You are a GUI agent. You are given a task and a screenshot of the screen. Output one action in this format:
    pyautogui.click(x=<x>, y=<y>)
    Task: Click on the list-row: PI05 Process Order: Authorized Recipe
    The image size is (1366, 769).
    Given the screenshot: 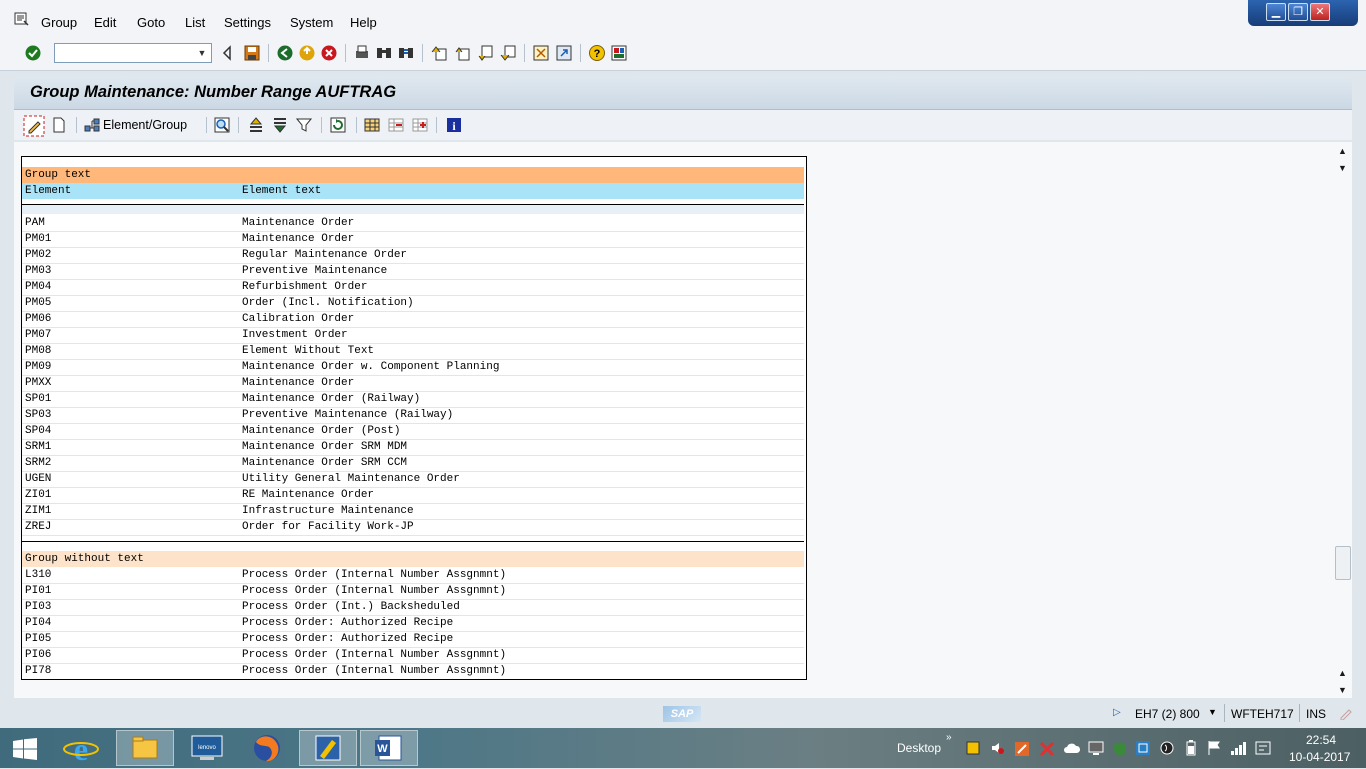 What is the action you would take?
    pyautogui.click(x=413, y=639)
    